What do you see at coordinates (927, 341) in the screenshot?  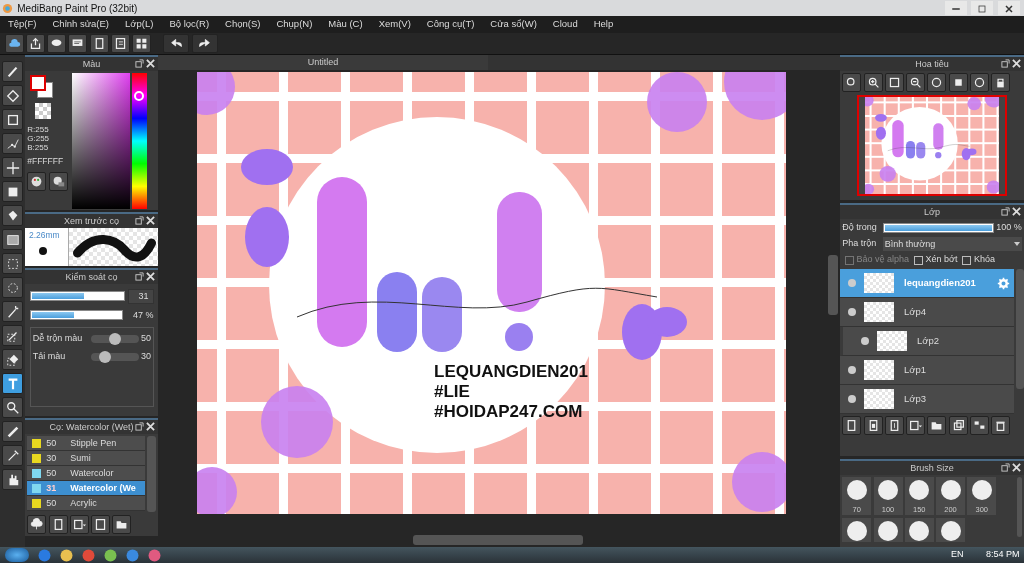 I see `layer-item: Lớp2` at bounding box center [927, 341].